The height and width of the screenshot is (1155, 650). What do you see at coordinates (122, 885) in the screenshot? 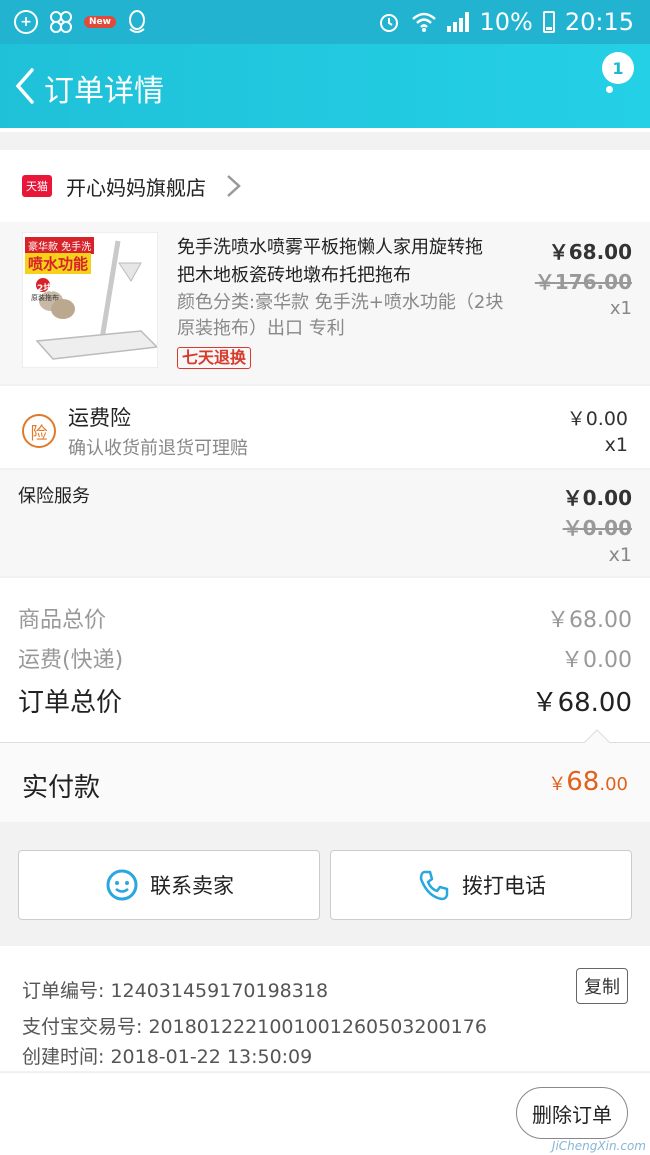
I see `chat-face-icon` at bounding box center [122, 885].